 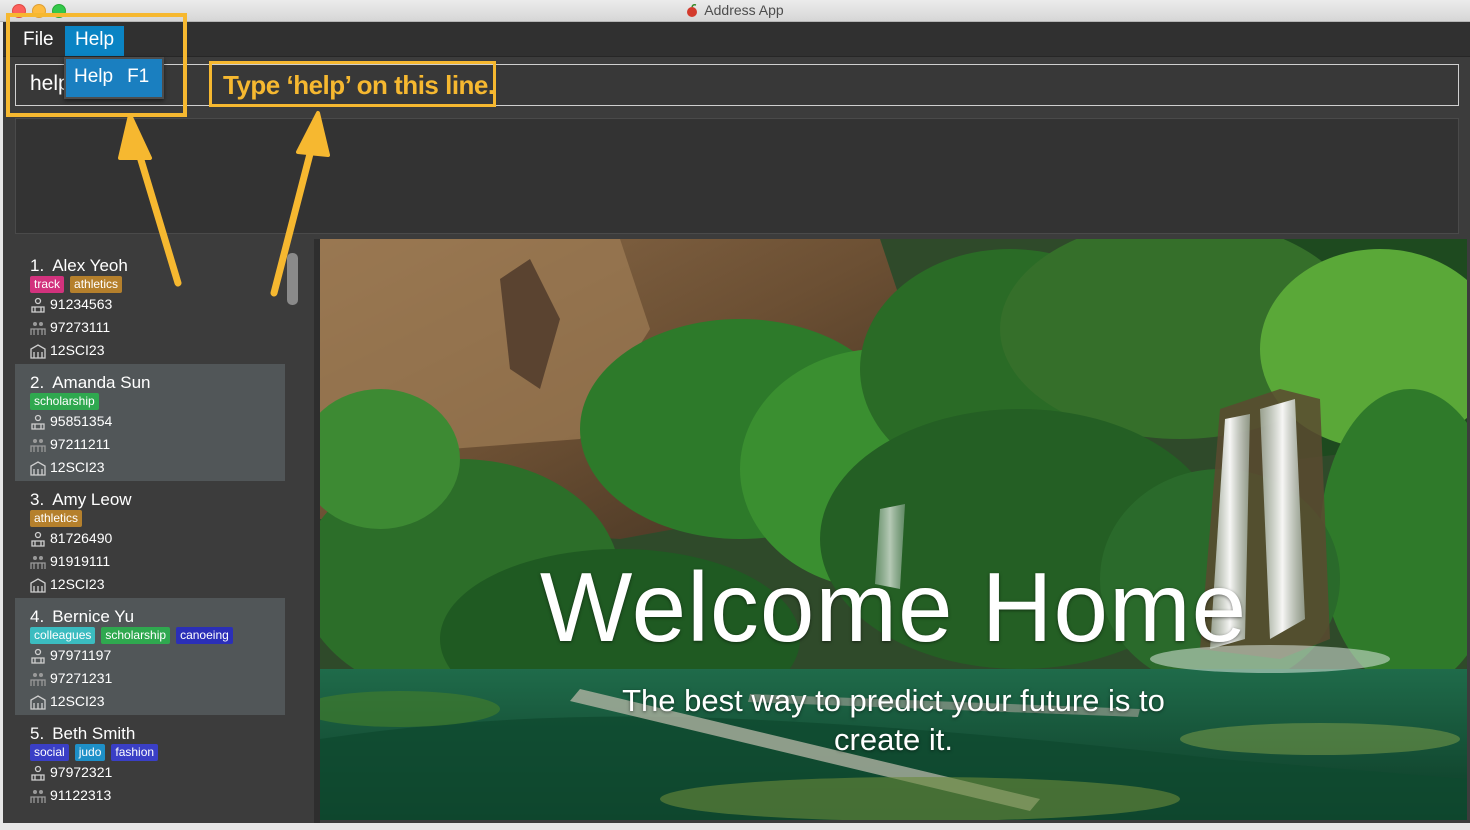 What do you see at coordinates (224, 204) in the screenshot?
I see `annotation-arrows` at bounding box center [224, 204].